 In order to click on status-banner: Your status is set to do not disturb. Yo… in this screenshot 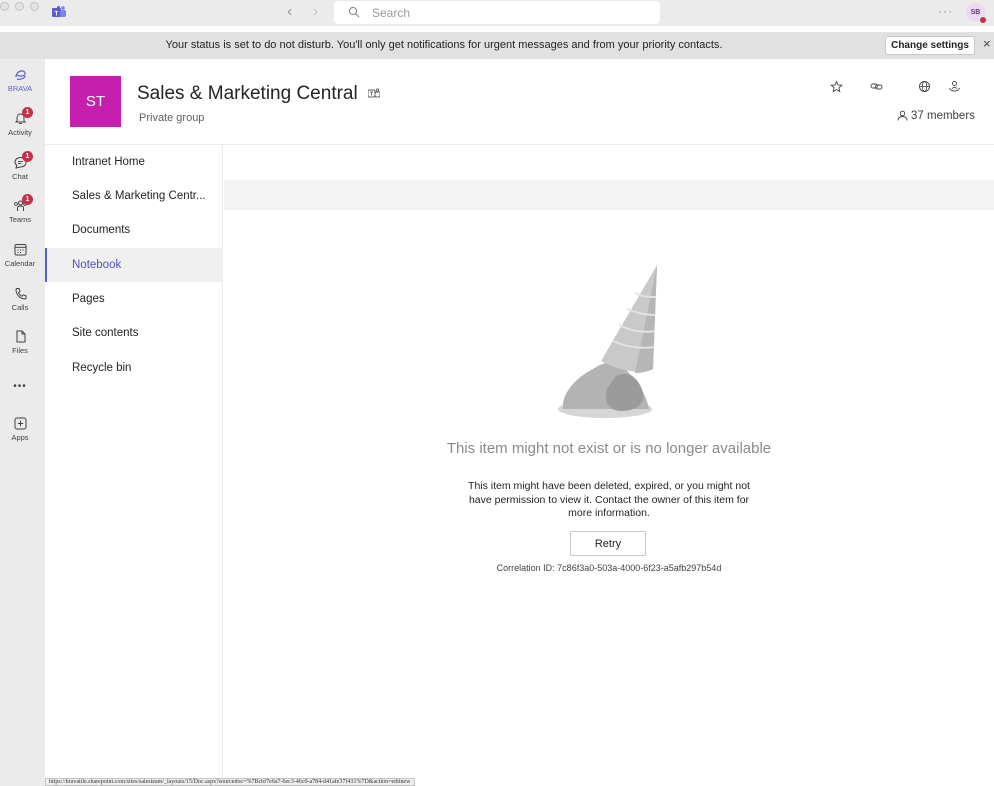, I will do `click(497, 45)`.